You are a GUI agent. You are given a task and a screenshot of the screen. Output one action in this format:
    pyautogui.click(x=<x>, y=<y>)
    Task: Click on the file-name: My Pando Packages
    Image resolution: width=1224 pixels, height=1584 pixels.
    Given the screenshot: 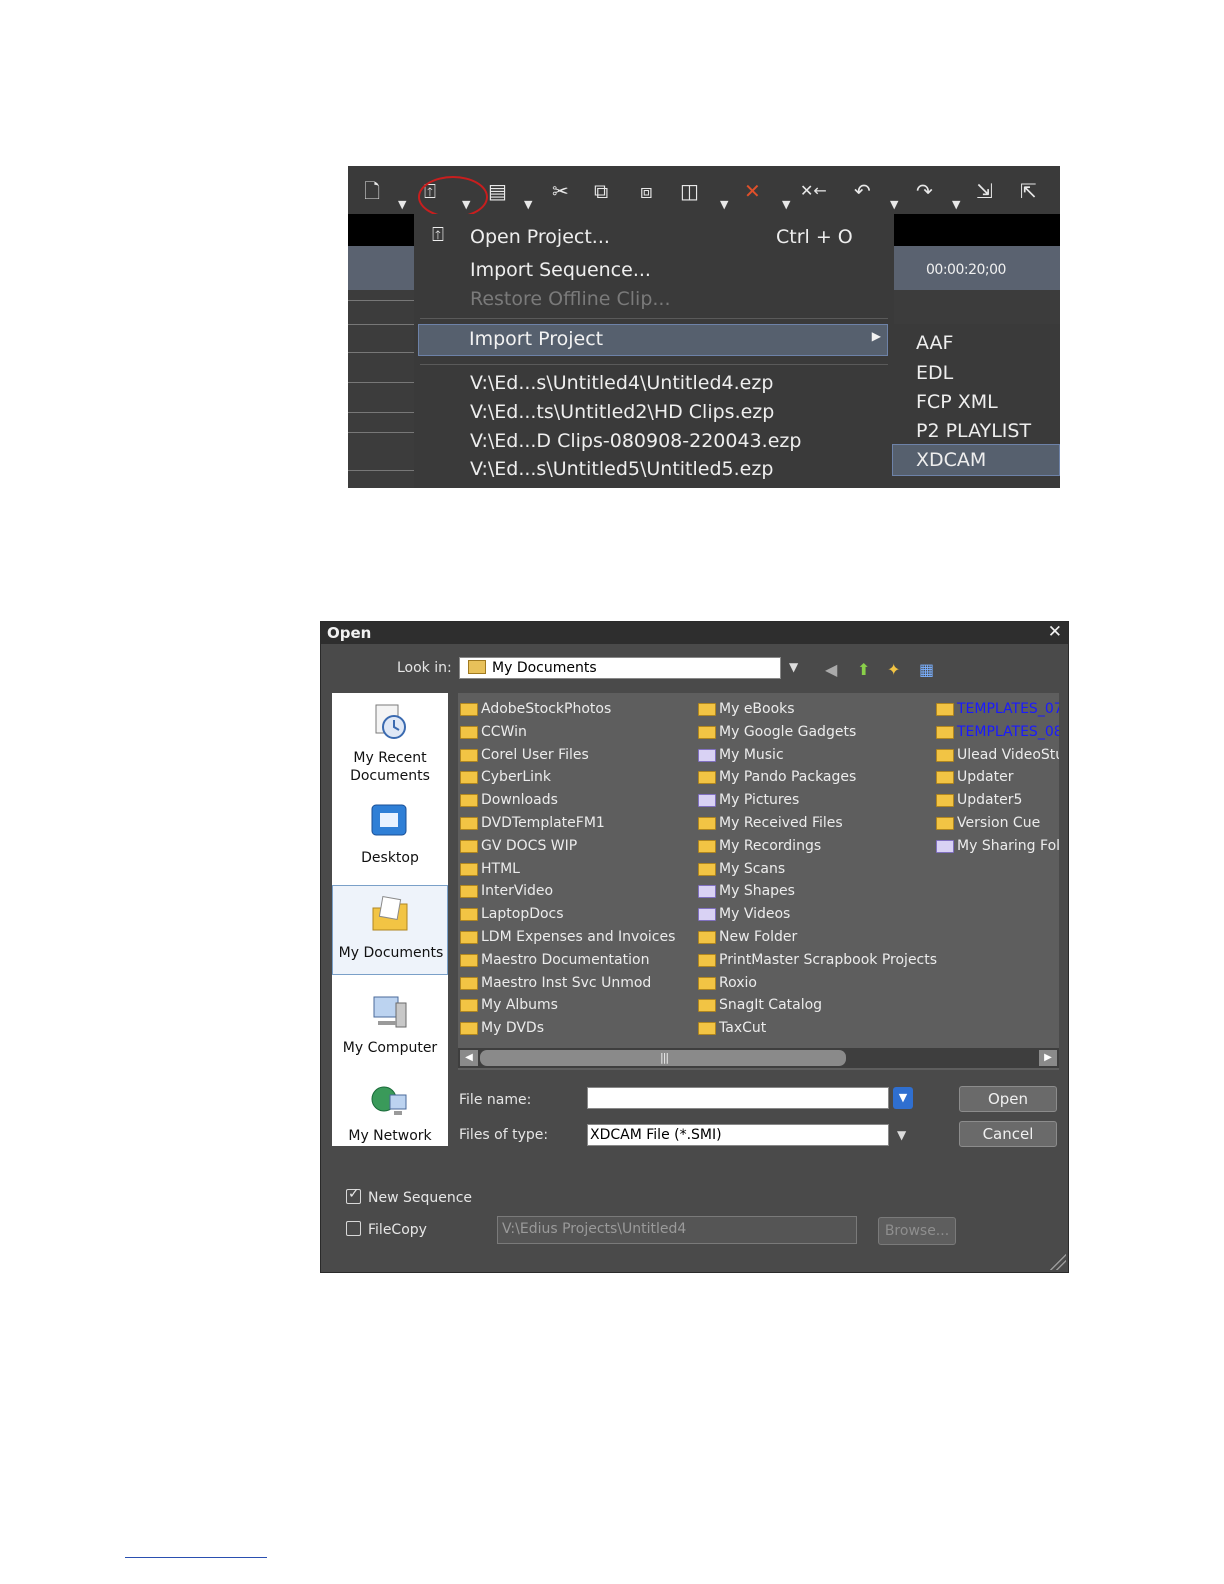 What is the action you would take?
    pyautogui.click(x=788, y=777)
    